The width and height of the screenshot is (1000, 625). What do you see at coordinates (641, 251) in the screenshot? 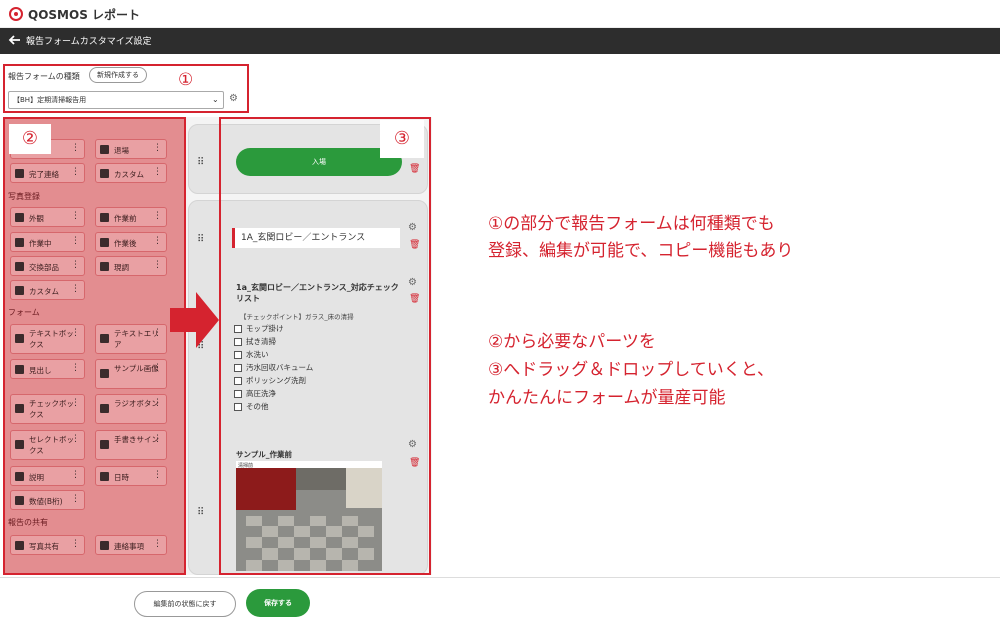
I see `annotation-line-2: 登録、編集が可能で、コピー機能もあり` at bounding box center [641, 251].